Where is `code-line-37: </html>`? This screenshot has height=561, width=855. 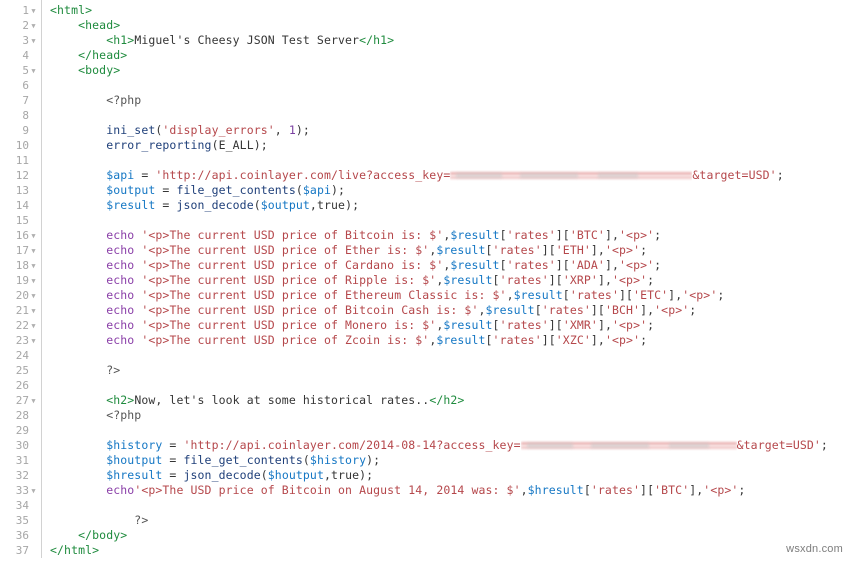 code-line-37: </html> is located at coordinates (452, 550).